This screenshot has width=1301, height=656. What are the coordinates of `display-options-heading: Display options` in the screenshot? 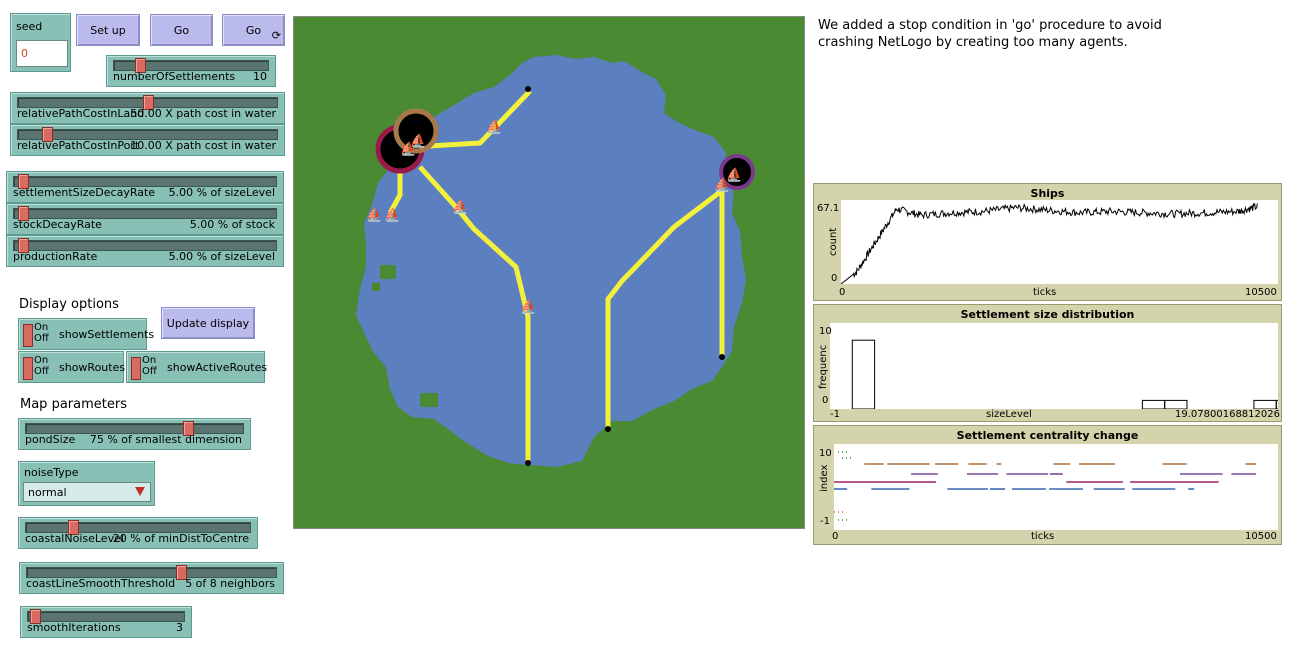 It's located at (69, 304).